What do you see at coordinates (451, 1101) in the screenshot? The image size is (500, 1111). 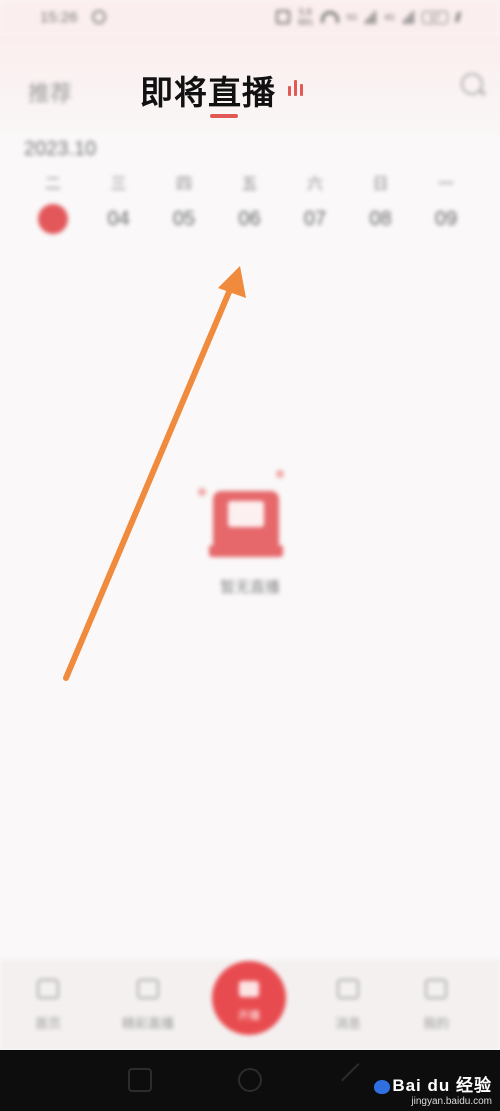 I see `watermark-url: jingyan.baidu.com` at bounding box center [451, 1101].